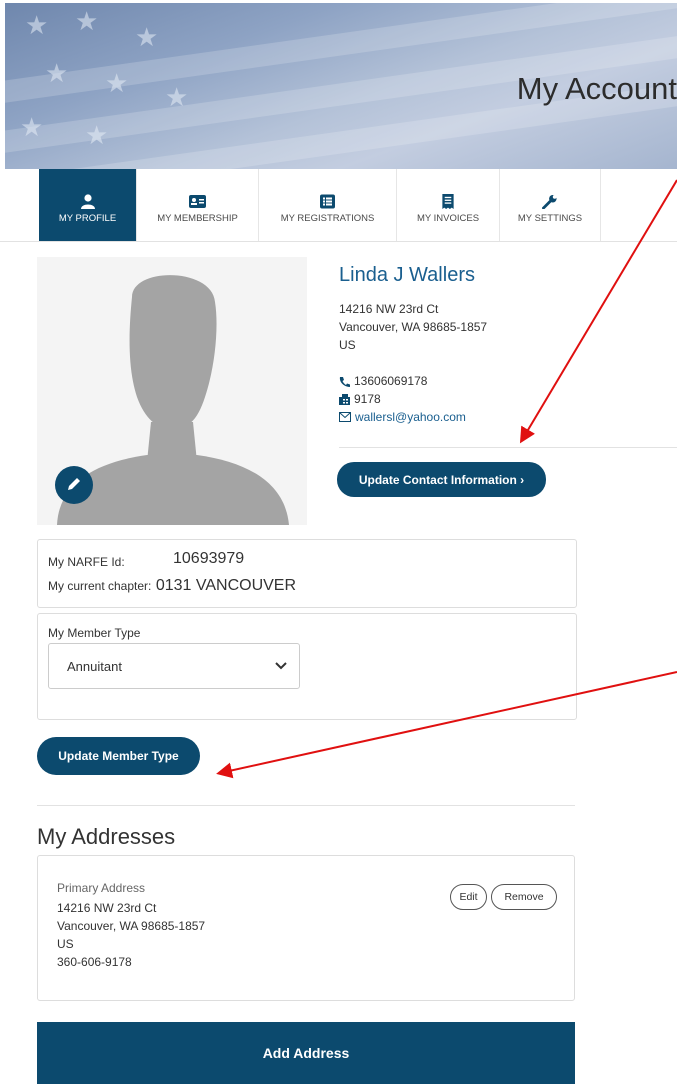 Image resolution: width=677 pixels, height=1084 pixels. What do you see at coordinates (410, 417) in the screenshot?
I see `email-link: wallersl@yahoo.com` at bounding box center [410, 417].